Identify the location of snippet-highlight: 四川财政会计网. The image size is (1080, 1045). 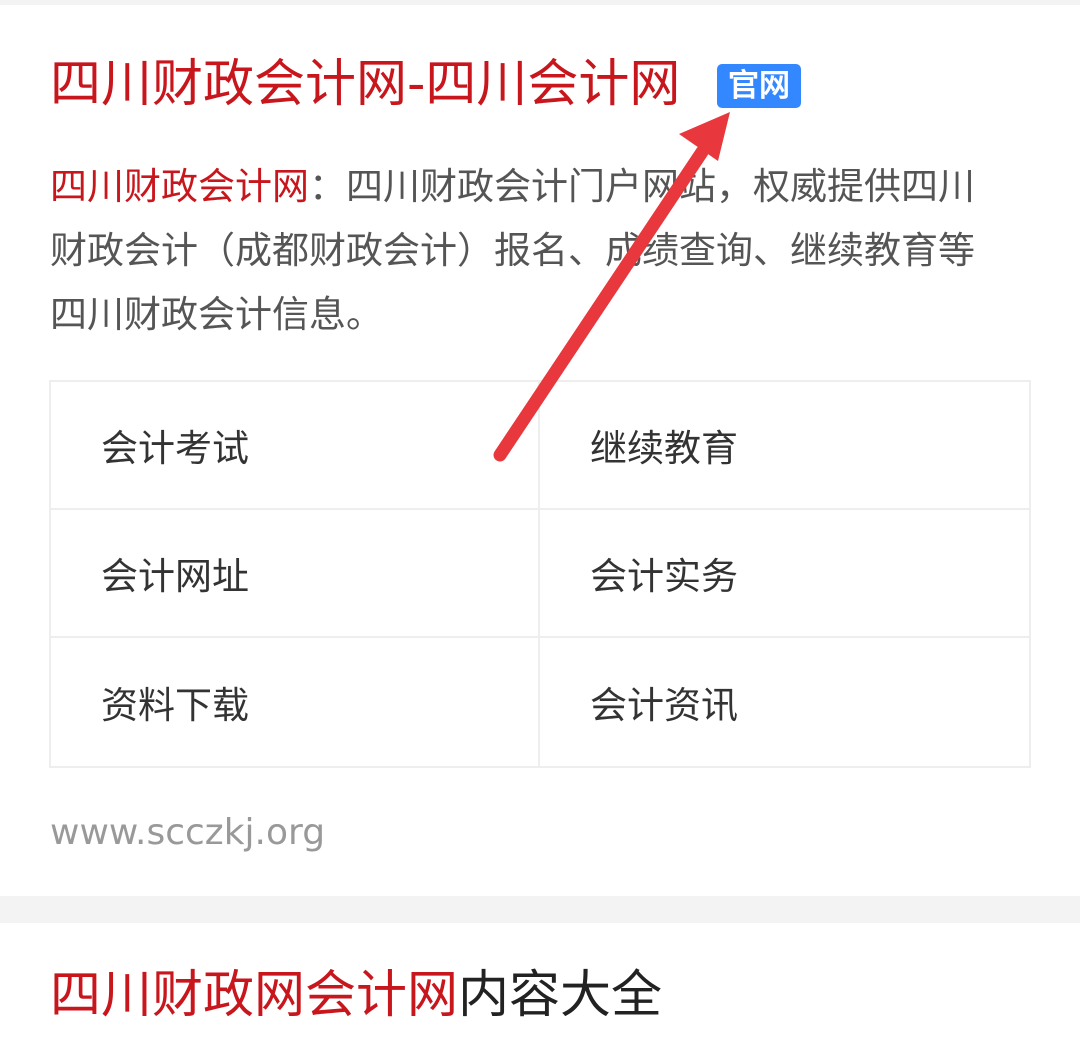
(179, 186).